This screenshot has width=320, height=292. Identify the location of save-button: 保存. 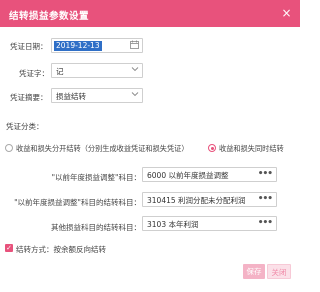
(254, 271).